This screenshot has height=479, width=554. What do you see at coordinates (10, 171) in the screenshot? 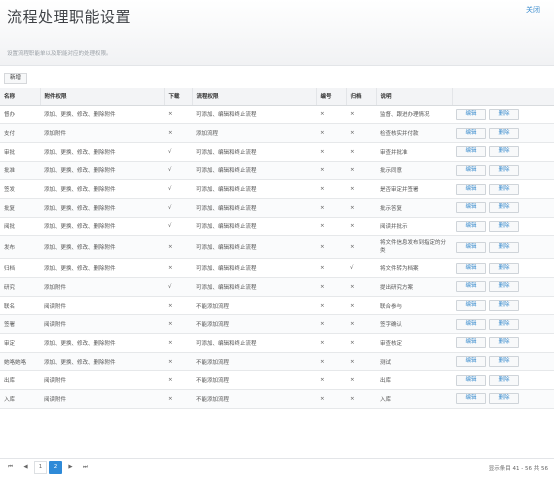
I see `name-cell: 批准` at bounding box center [10, 171].